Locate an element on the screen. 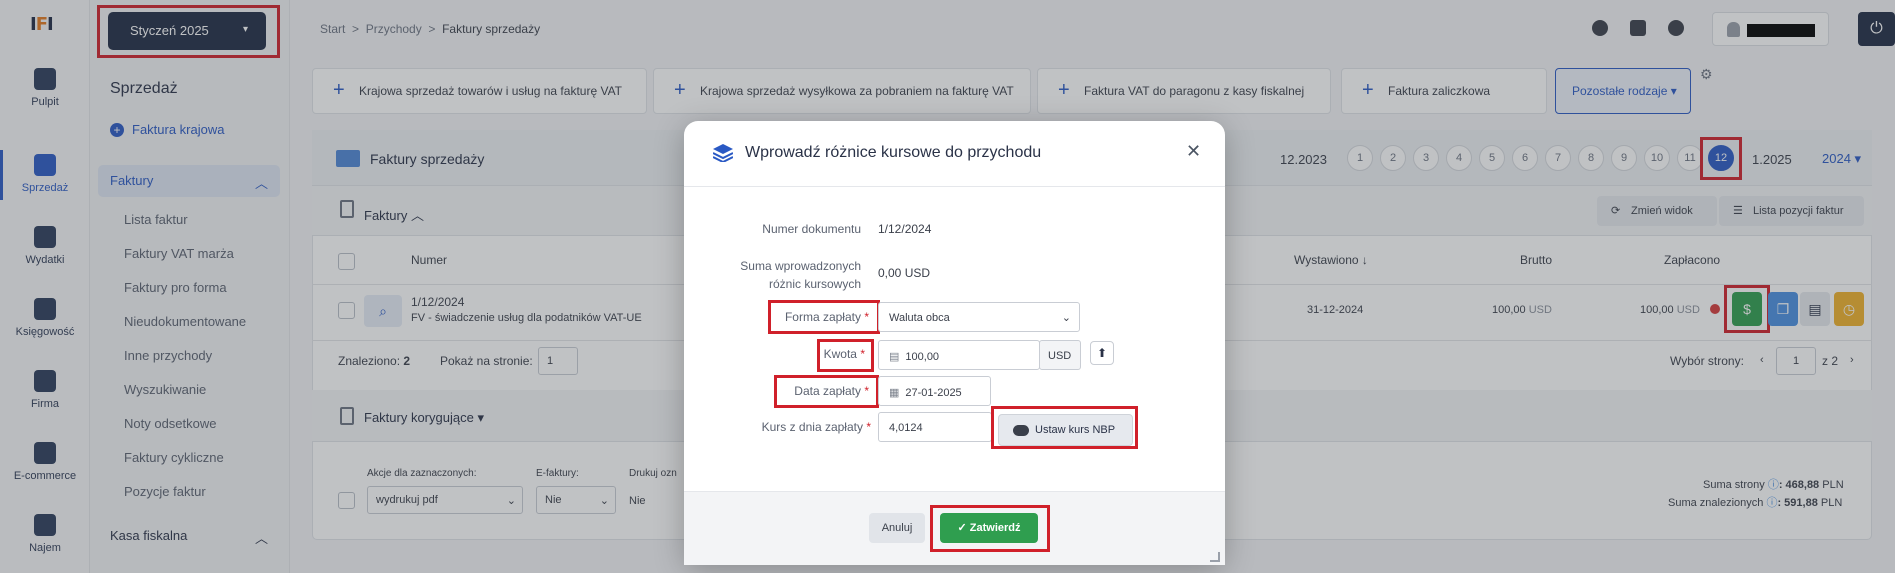  exchange-diff-sum-value: 0,00 USD is located at coordinates (904, 273).